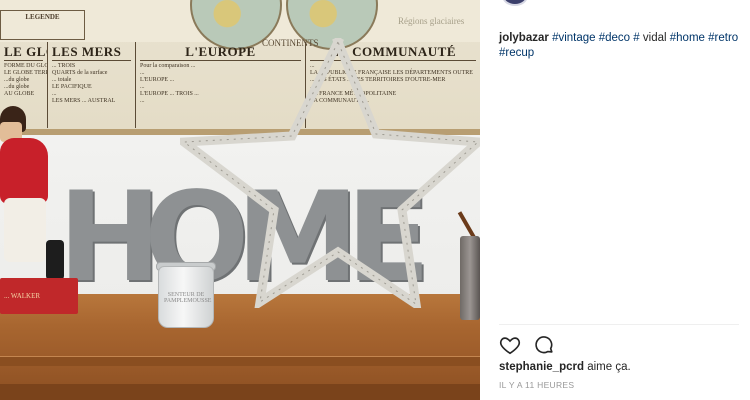  Describe the element at coordinates (515, 3) in the screenshot. I see `avatar` at that location.